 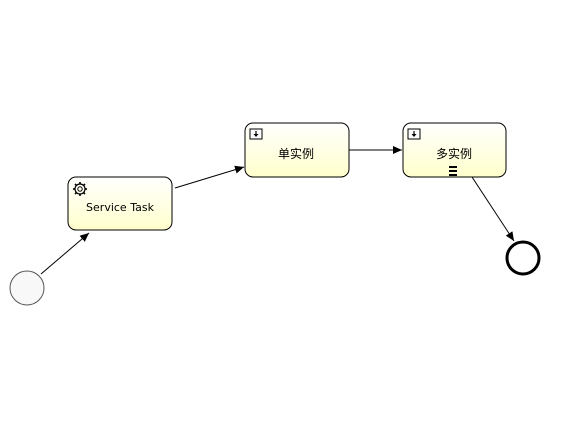 What do you see at coordinates (120, 207) in the screenshot?
I see `service-task-label: Service Task` at bounding box center [120, 207].